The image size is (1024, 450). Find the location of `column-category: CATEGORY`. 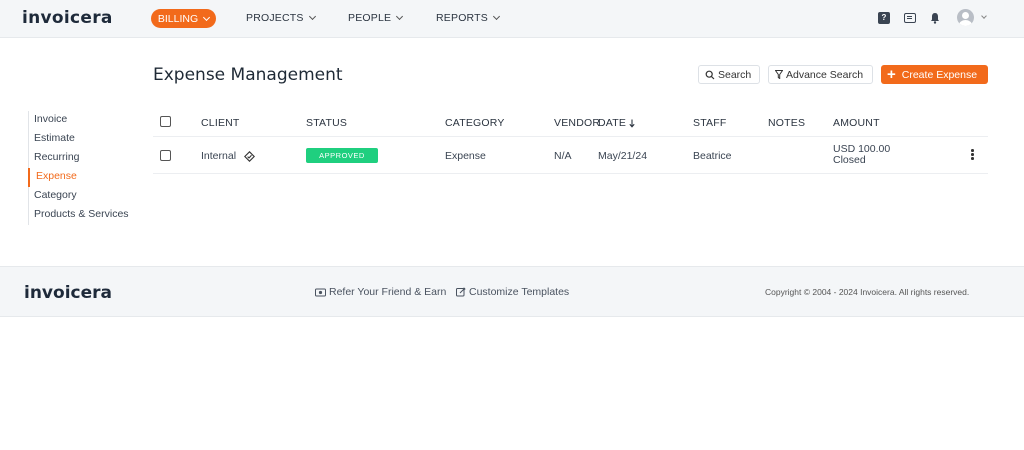

column-category: CATEGORY is located at coordinates (475, 123).